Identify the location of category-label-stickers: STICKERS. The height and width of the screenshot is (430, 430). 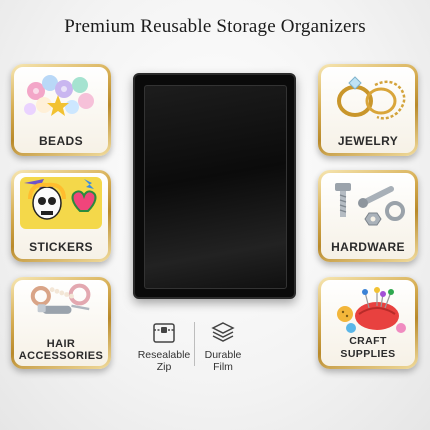
(61, 247).